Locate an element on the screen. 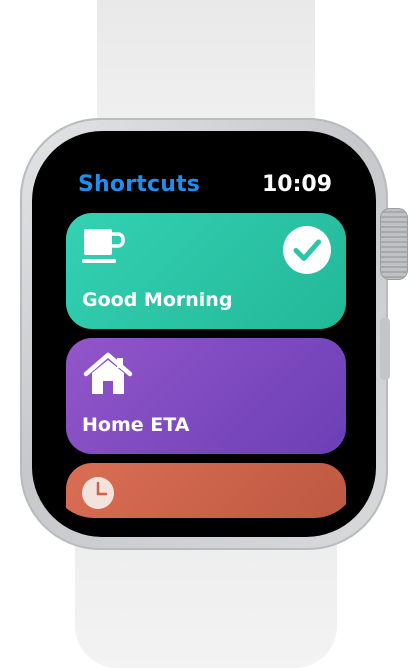  clock-icon is located at coordinates (98, 495).